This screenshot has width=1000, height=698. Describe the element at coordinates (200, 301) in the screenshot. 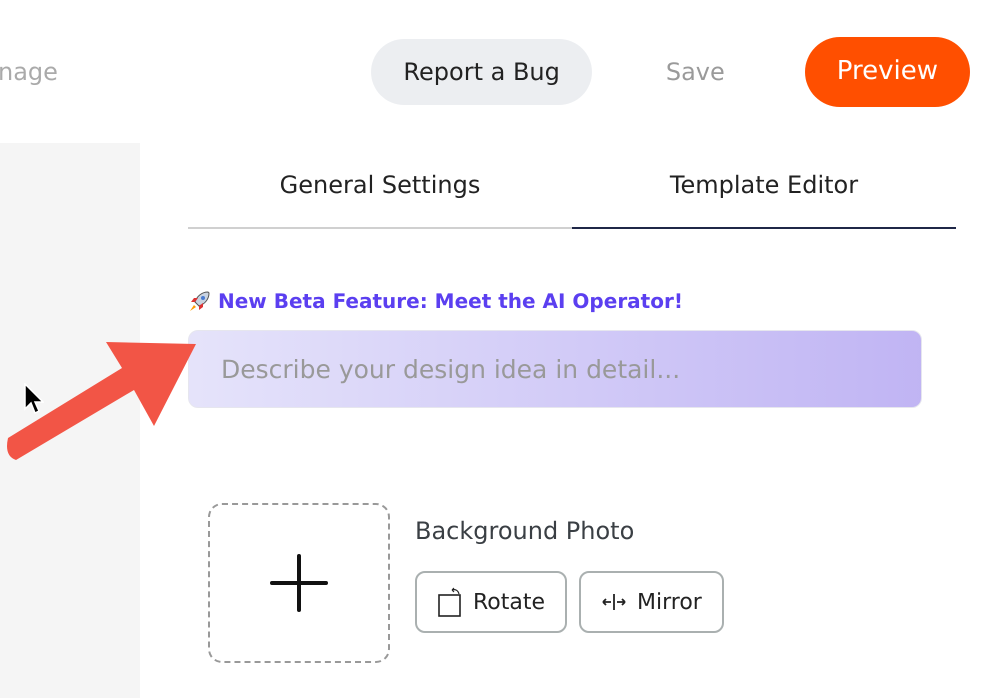

I see `rocket-icon` at that location.